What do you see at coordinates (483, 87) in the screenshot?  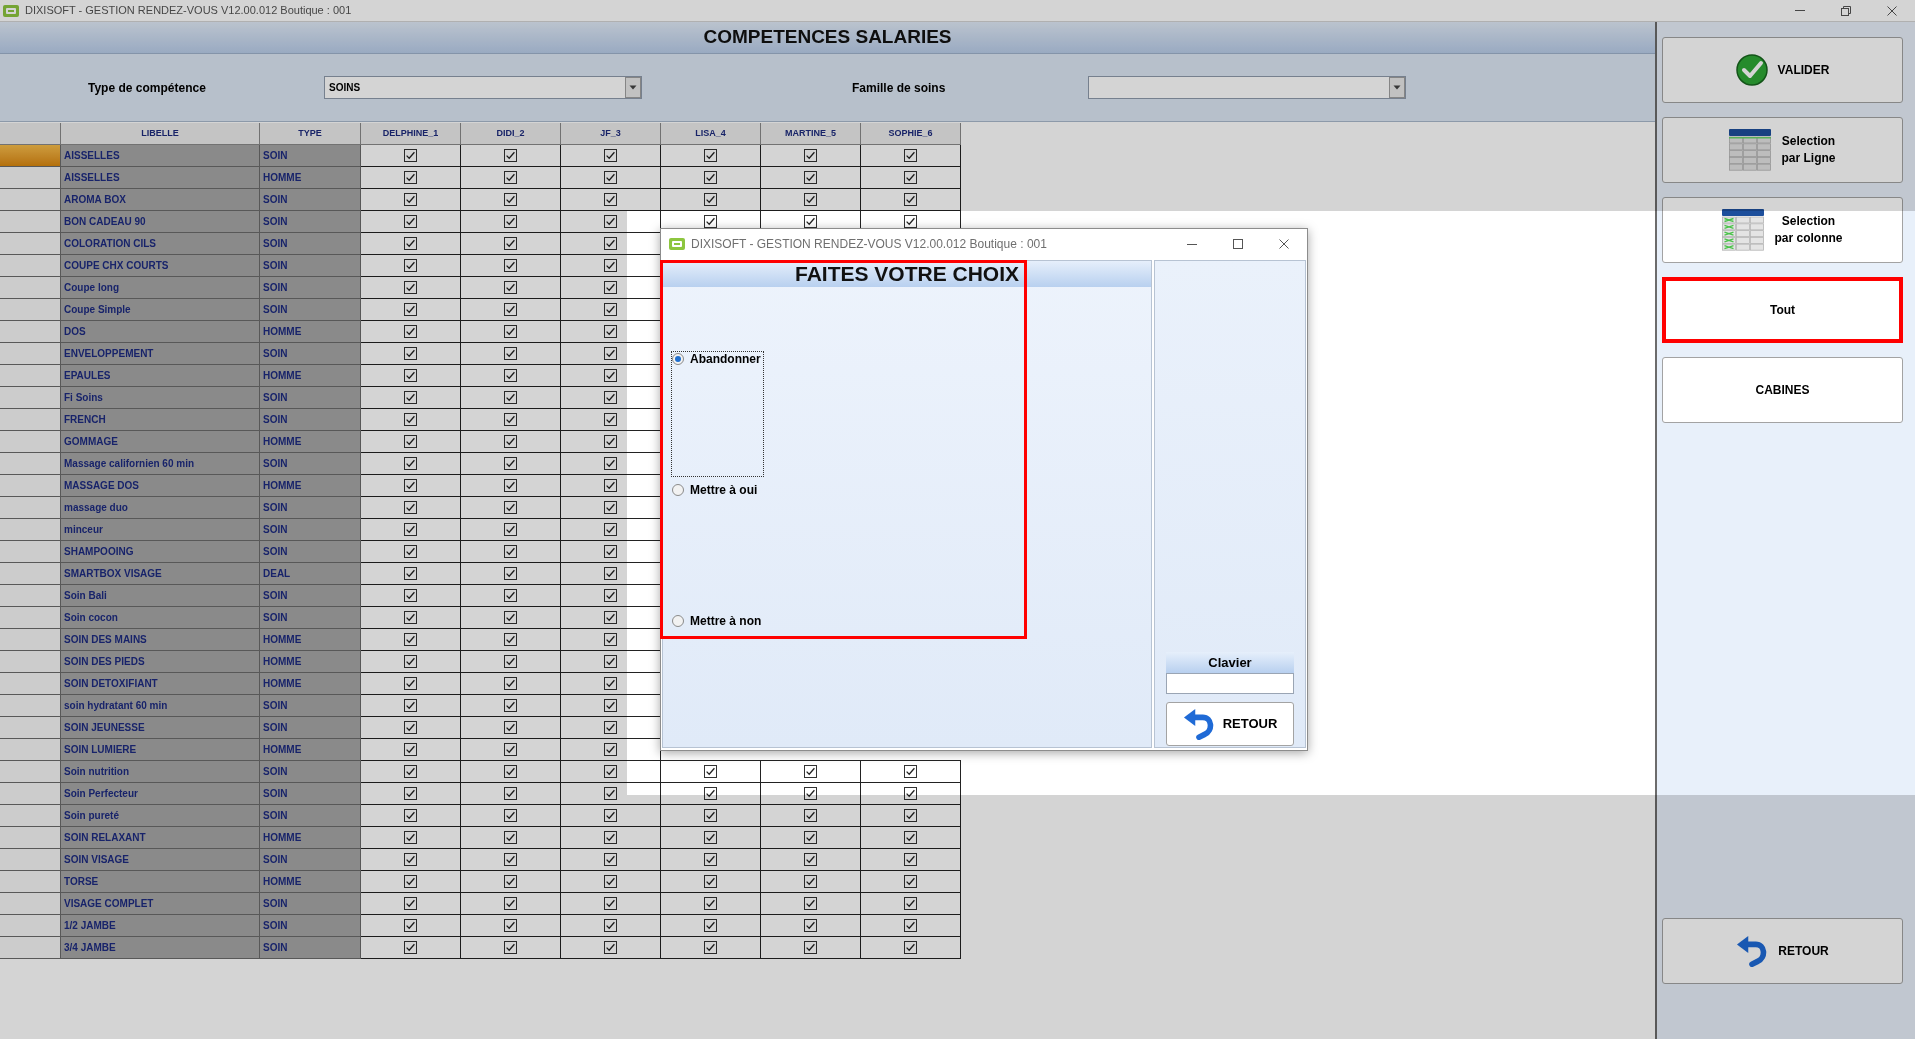 I see `dropdown: SOINS` at bounding box center [483, 87].